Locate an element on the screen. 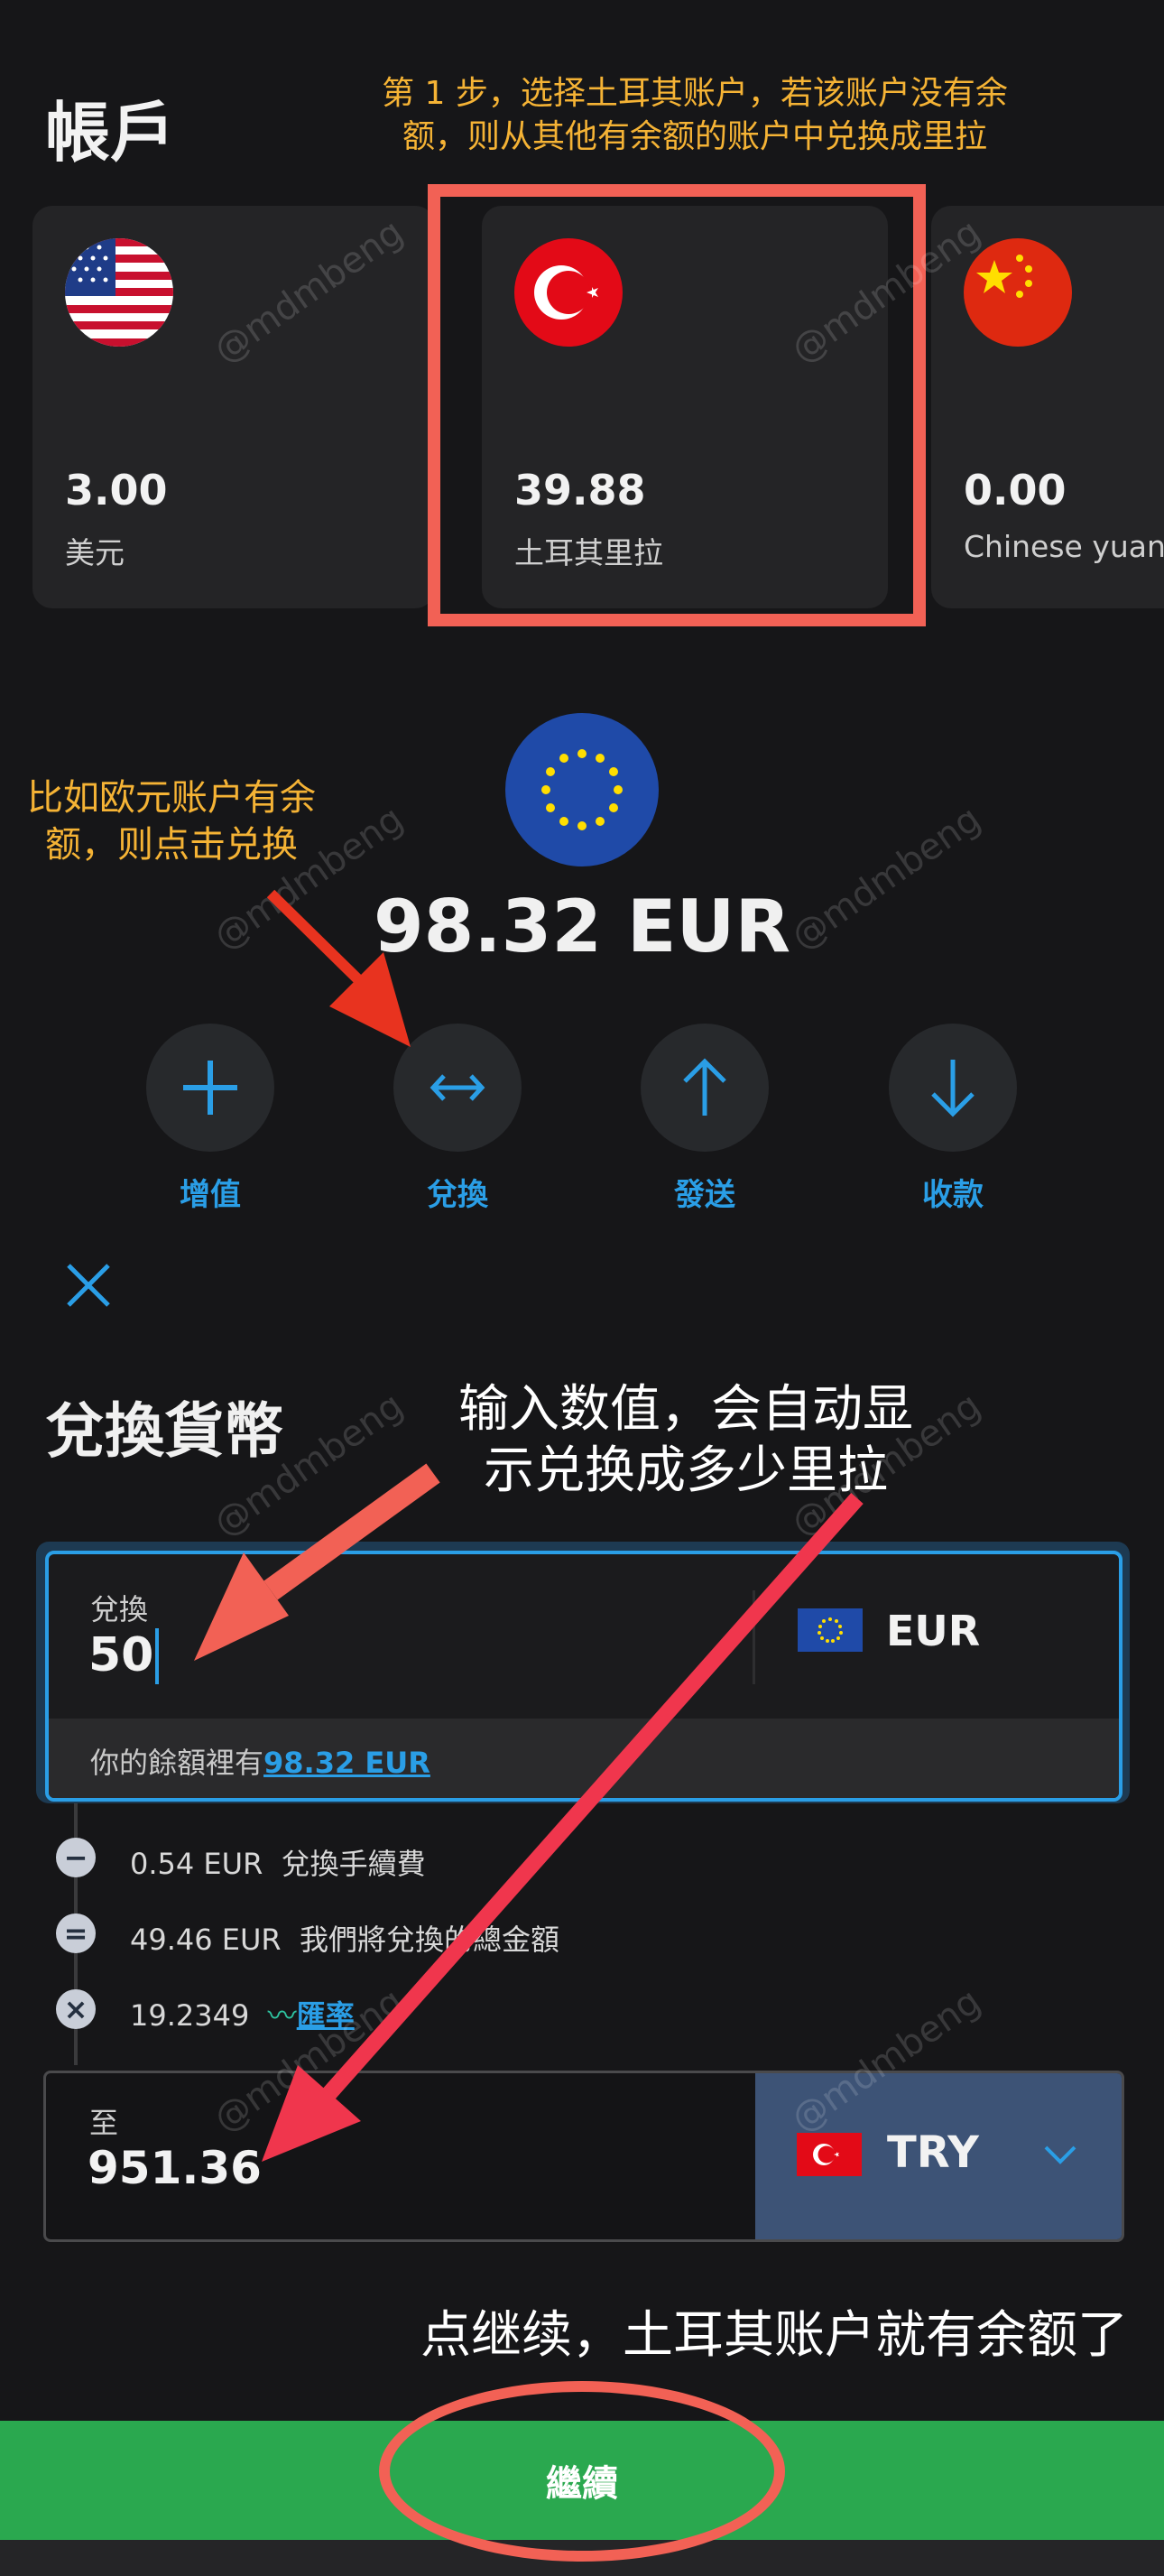 This screenshot has width=1164, height=2576. arrow-to-result is located at coordinates (563, 1827).